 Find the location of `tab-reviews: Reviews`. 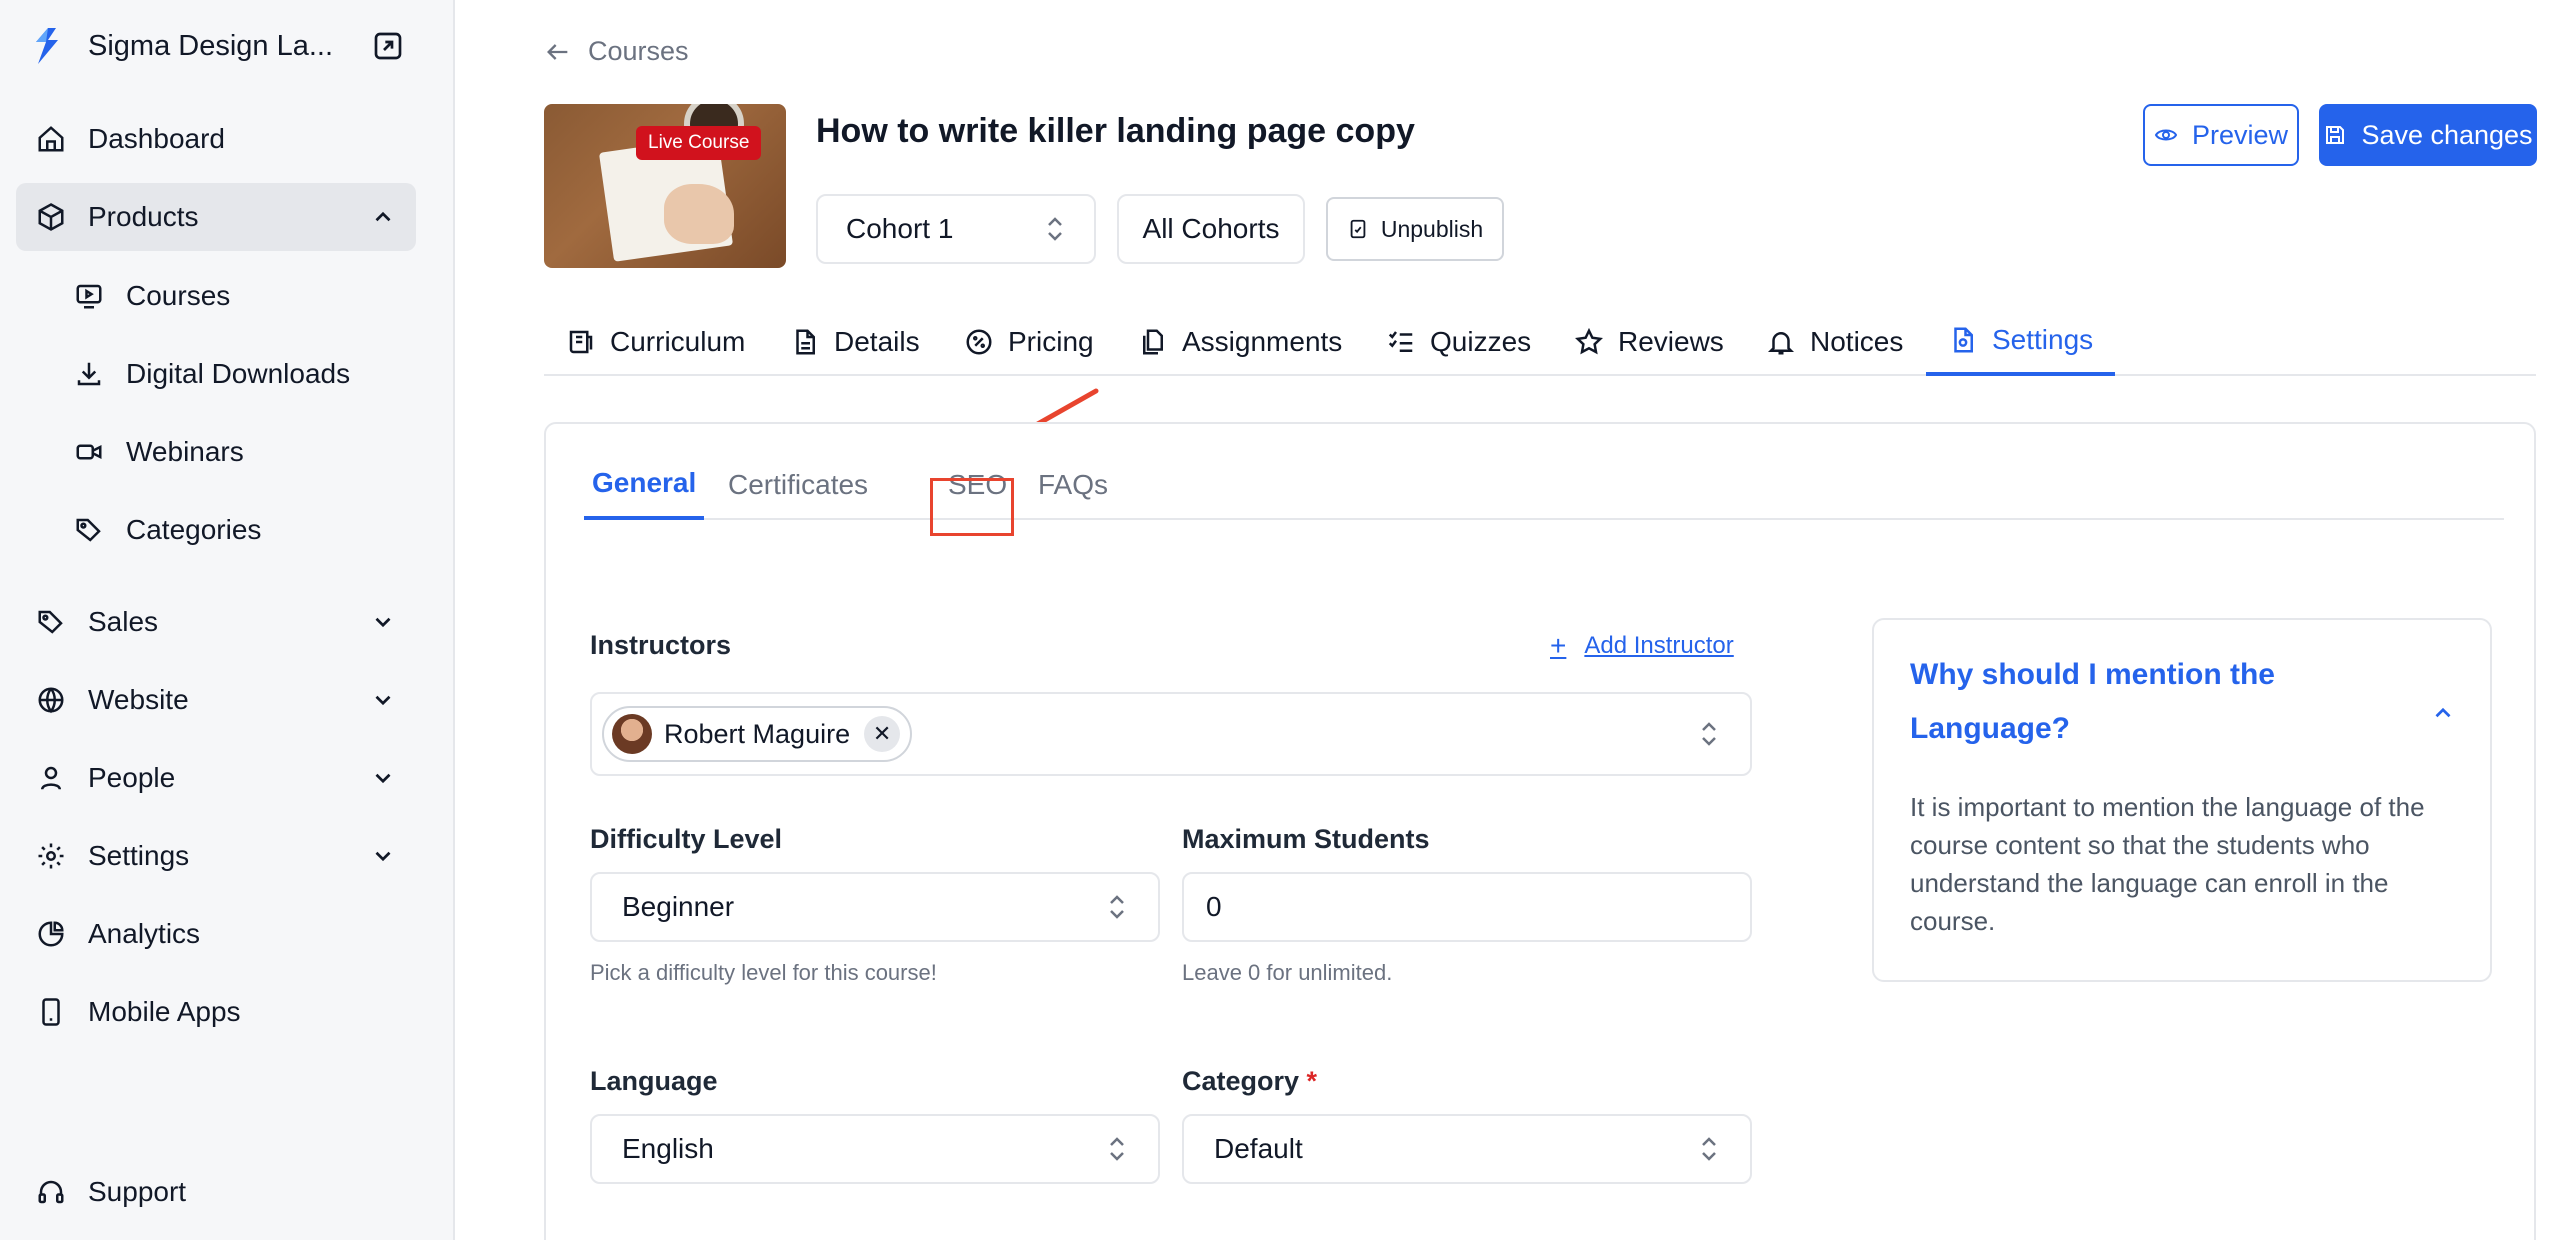

tab-reviews: Reviews is located at coordinates (1649, 342).